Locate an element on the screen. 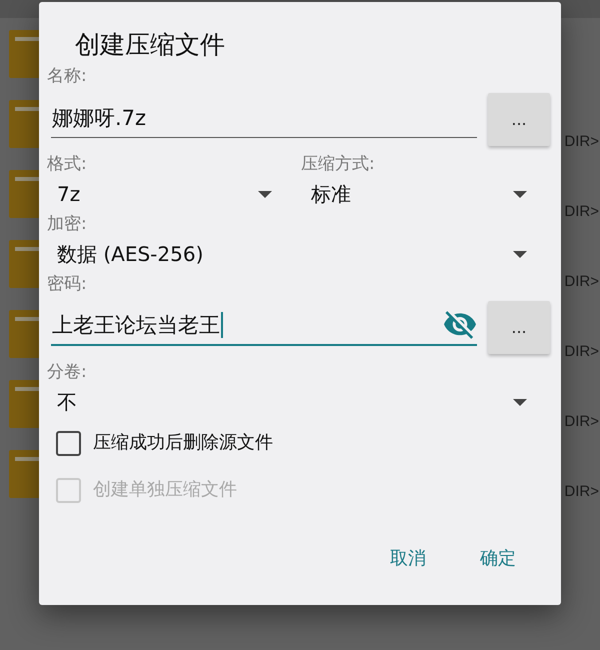  field-label: 格式: is located at coordinates (67, 164).